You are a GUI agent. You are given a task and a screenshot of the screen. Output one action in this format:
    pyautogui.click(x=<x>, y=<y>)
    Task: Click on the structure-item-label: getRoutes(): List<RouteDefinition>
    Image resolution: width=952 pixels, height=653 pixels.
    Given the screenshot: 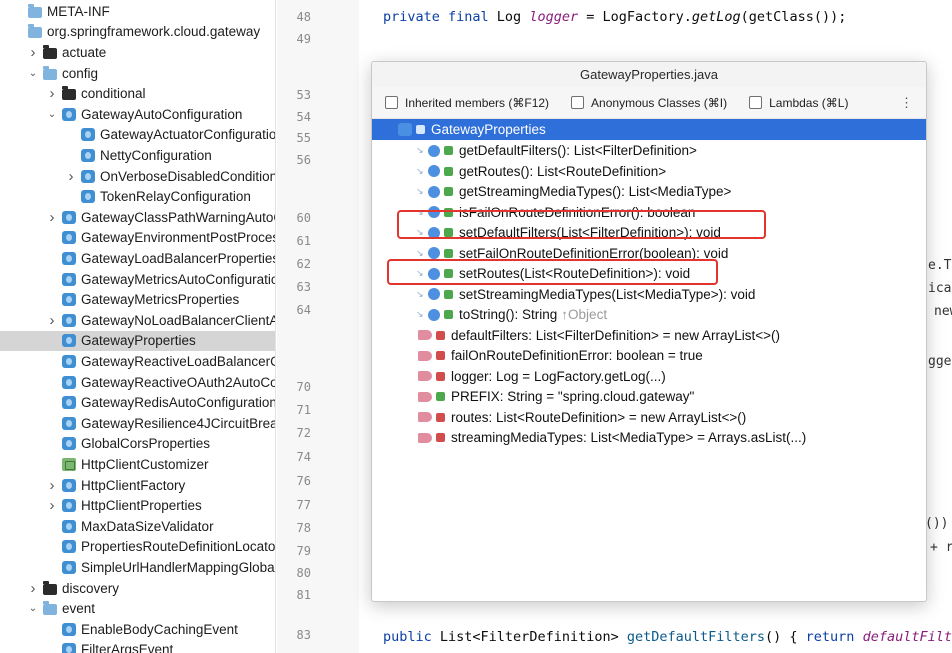 What is the action you would take?
    pyautogui.click(x=563, y=171)
    